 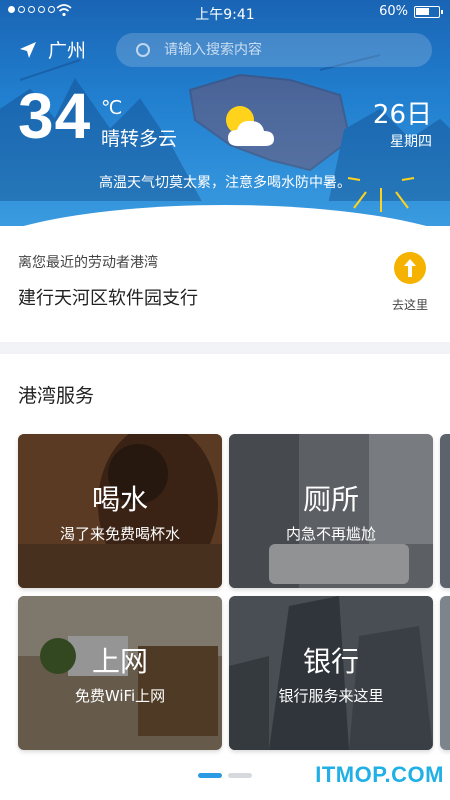 I want to click on weekday: 星期四, so click(x=411, y=142).